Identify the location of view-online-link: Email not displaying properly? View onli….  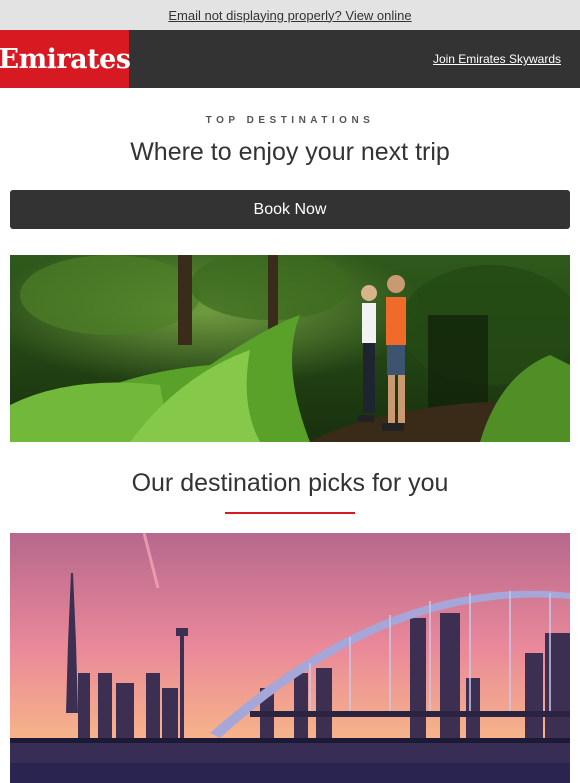
(289, 15).